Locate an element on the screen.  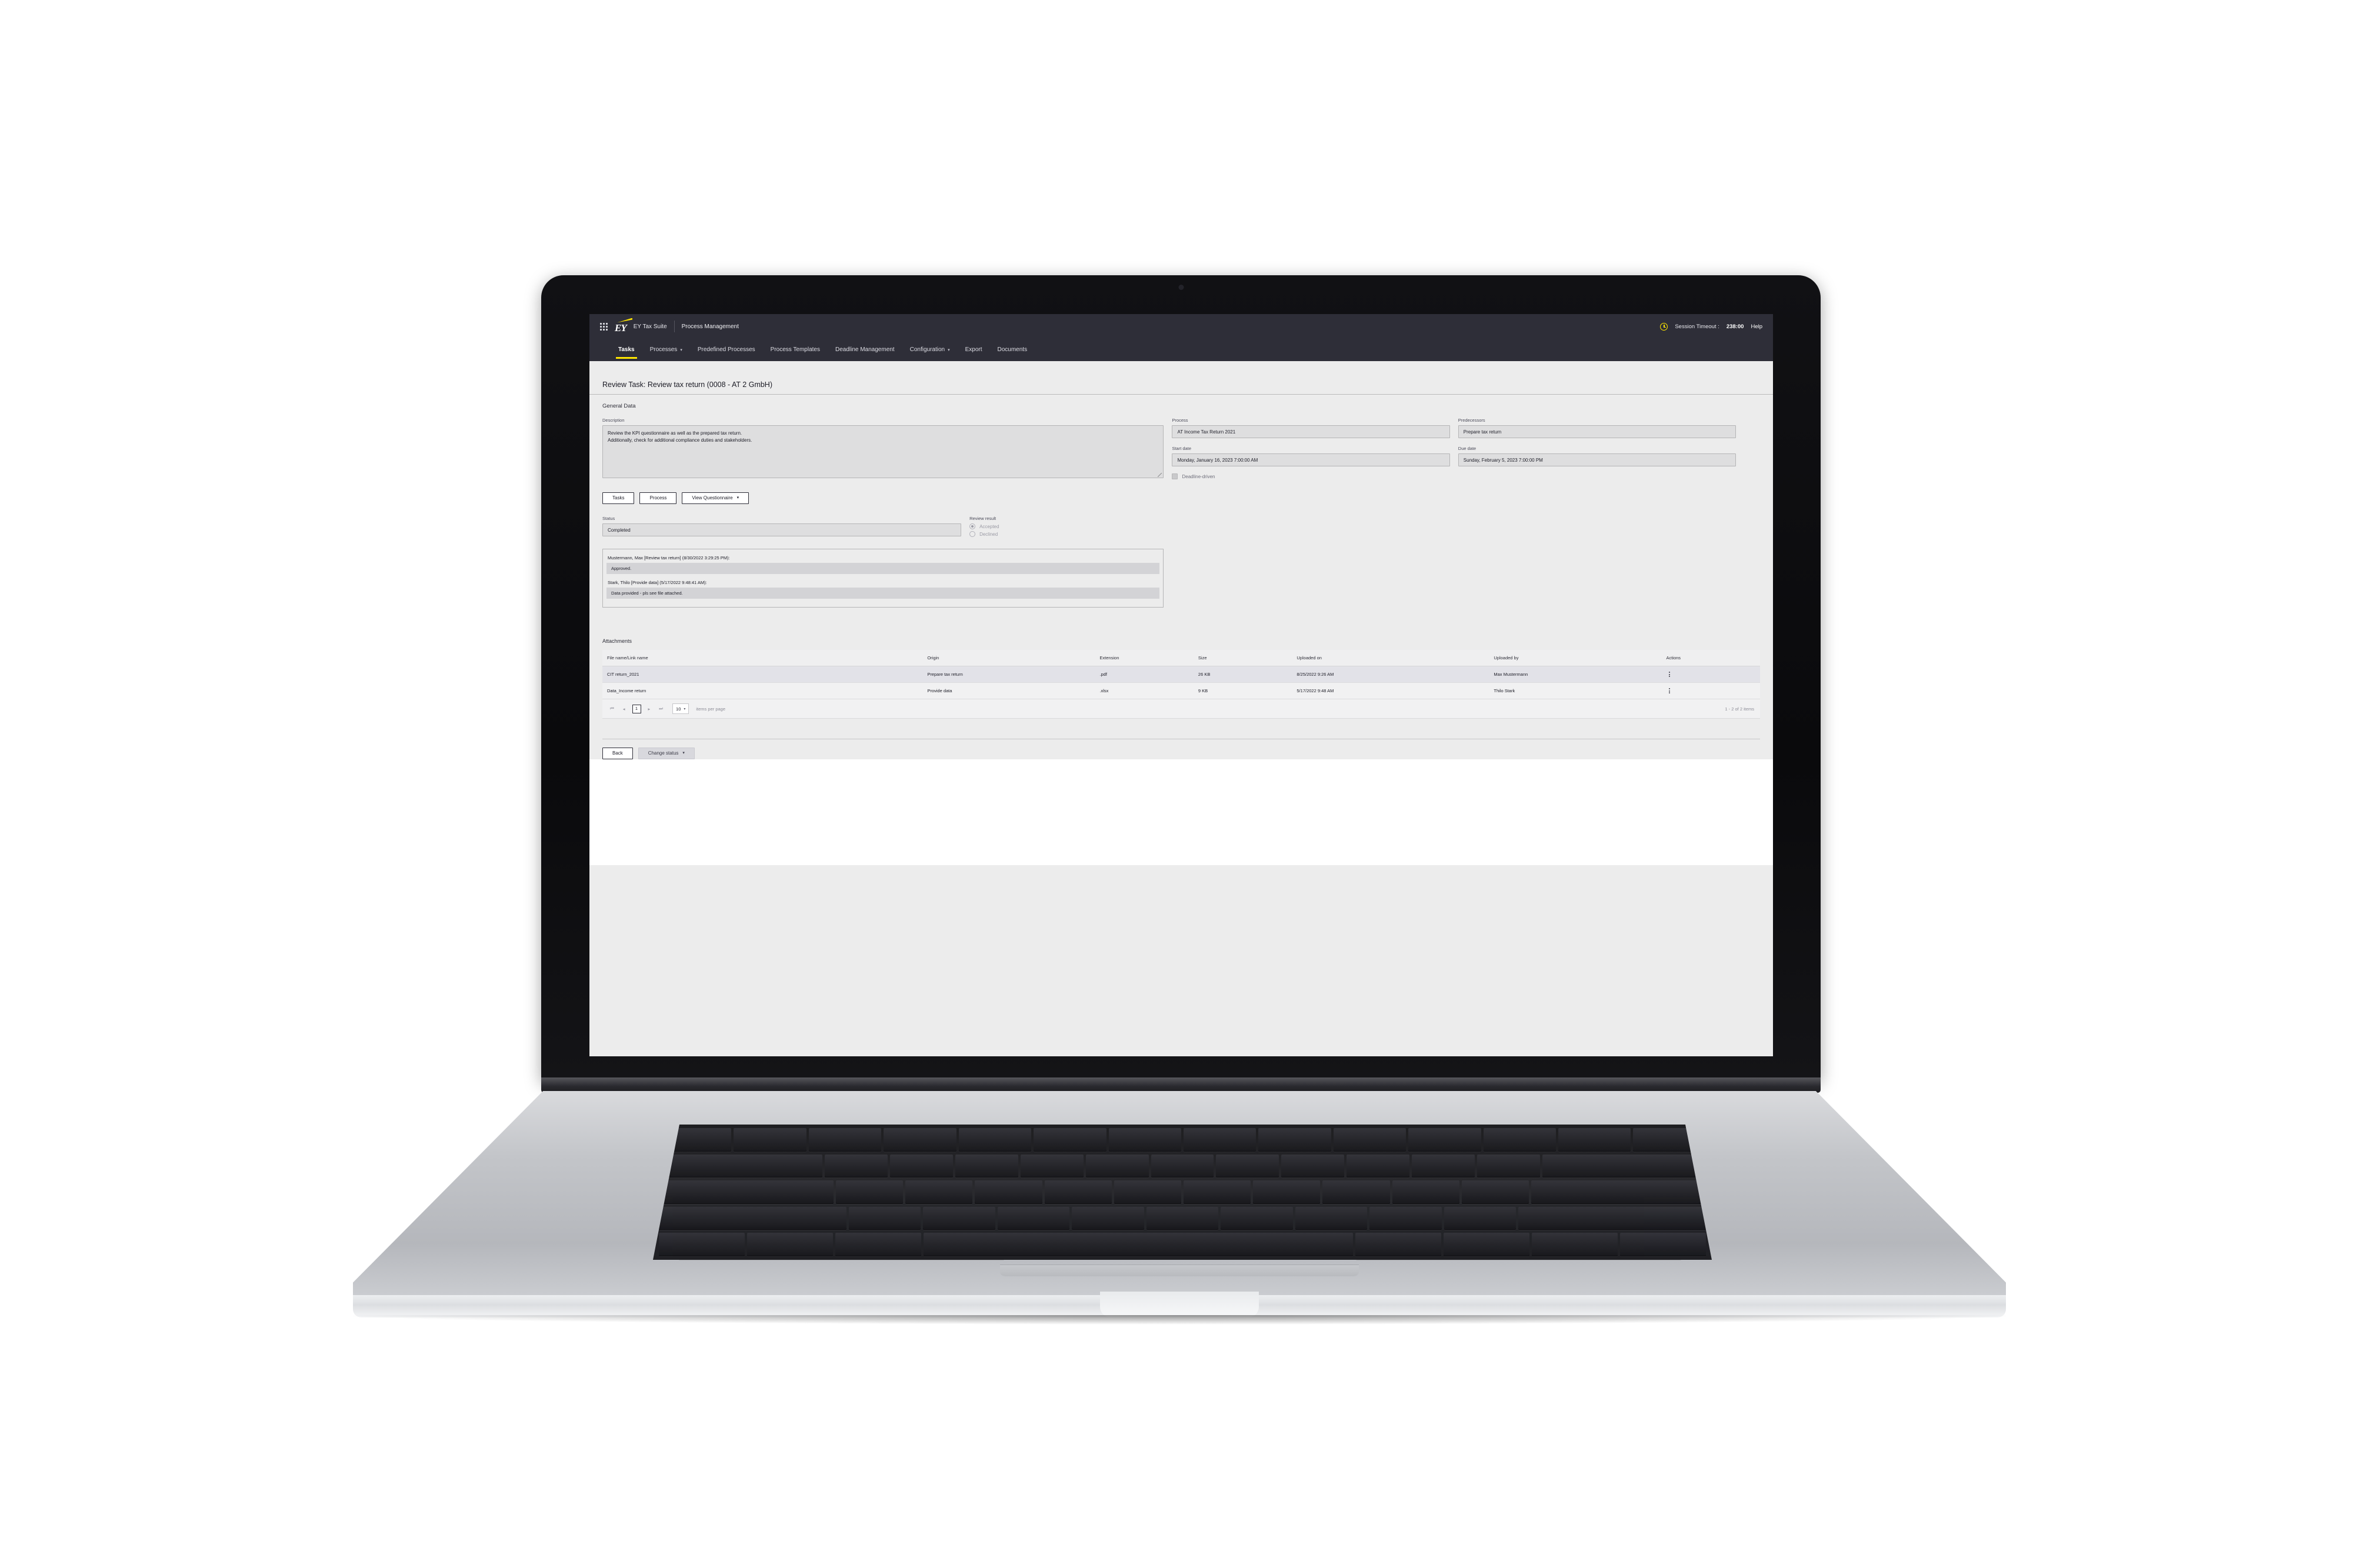
status-row: Status Completed Review result Accepted is located at coordinates (1181, 526).